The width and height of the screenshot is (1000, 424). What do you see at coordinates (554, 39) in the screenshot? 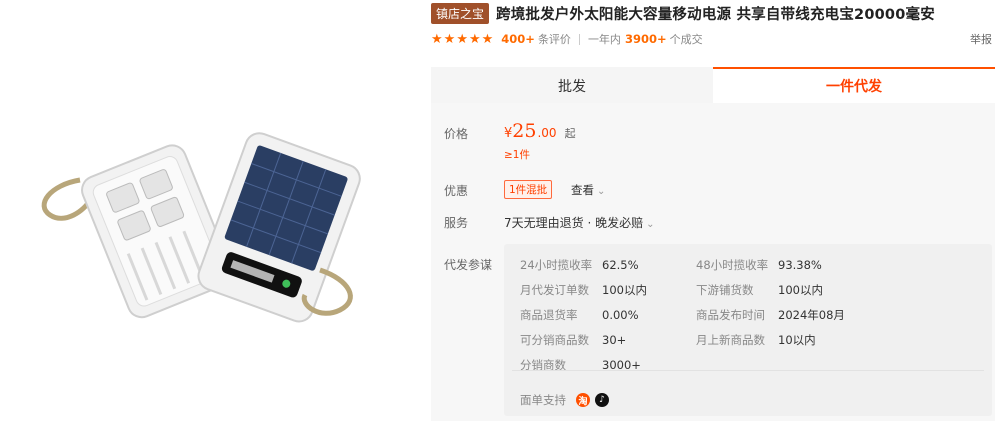
I see `reviews-label: 条评价` at bounding box center [554, 39].